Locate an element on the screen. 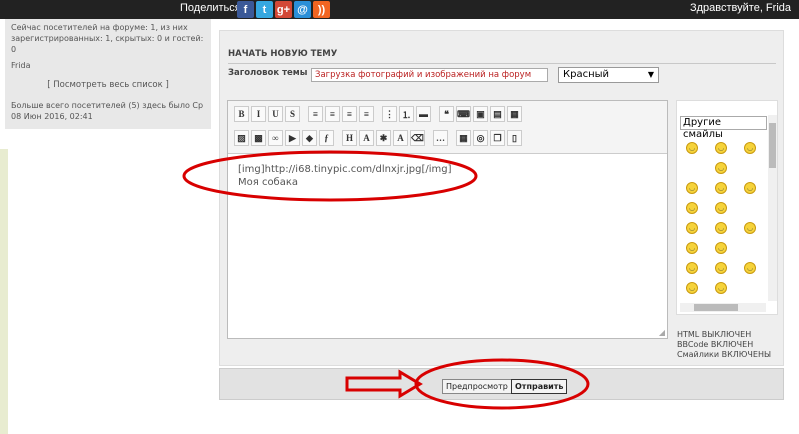 The image size is (799, 434). smileys-status: Смайлики ВКЛЮЧЕНЫ is located at coordinates (724, 354).